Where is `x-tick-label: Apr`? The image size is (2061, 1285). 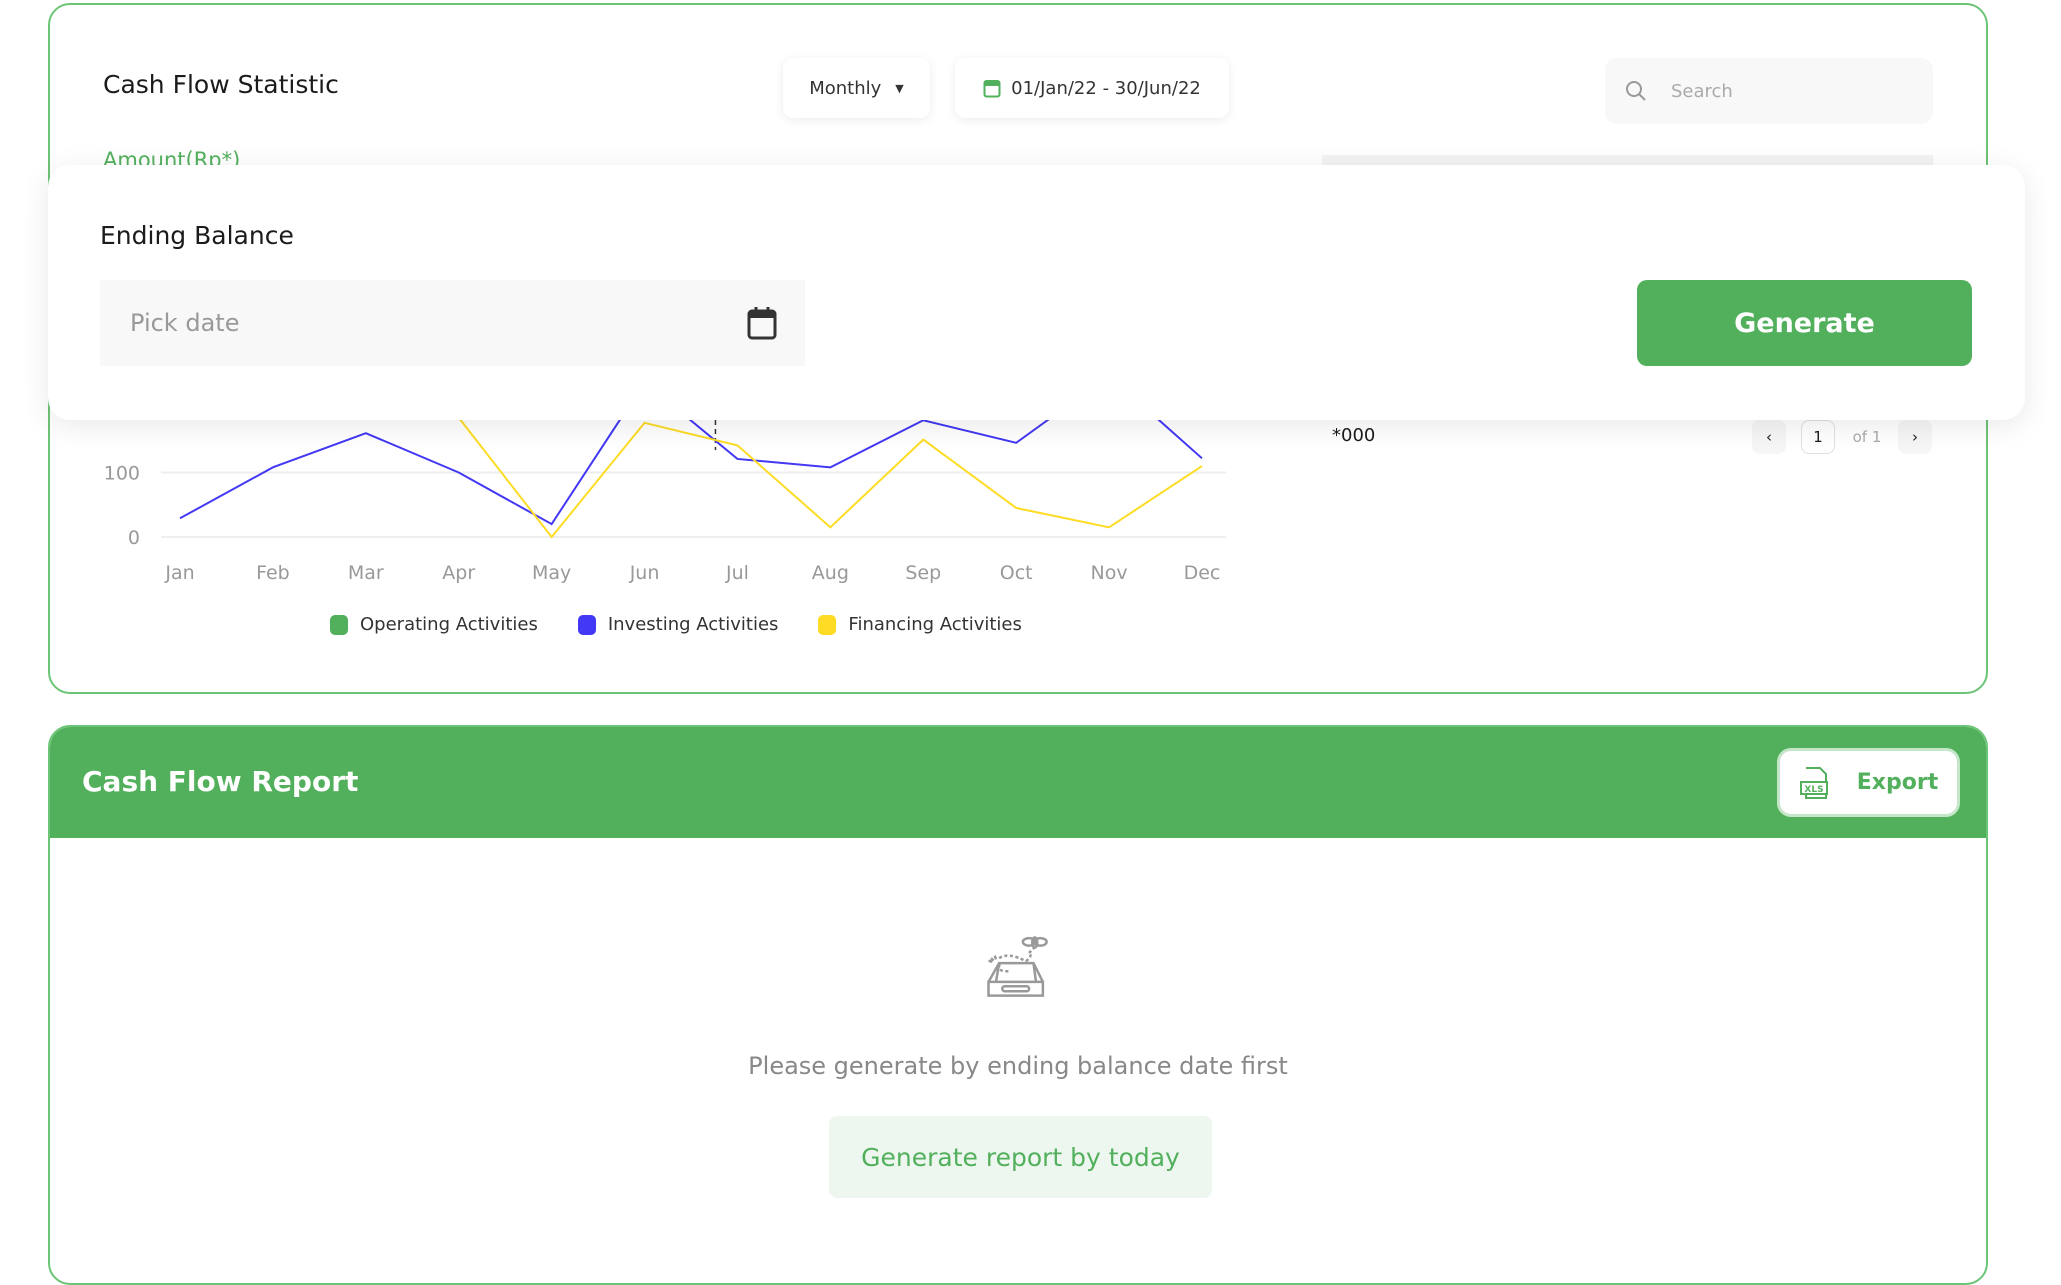 x-tick-label: Apr is located at coordinates (458, 573).